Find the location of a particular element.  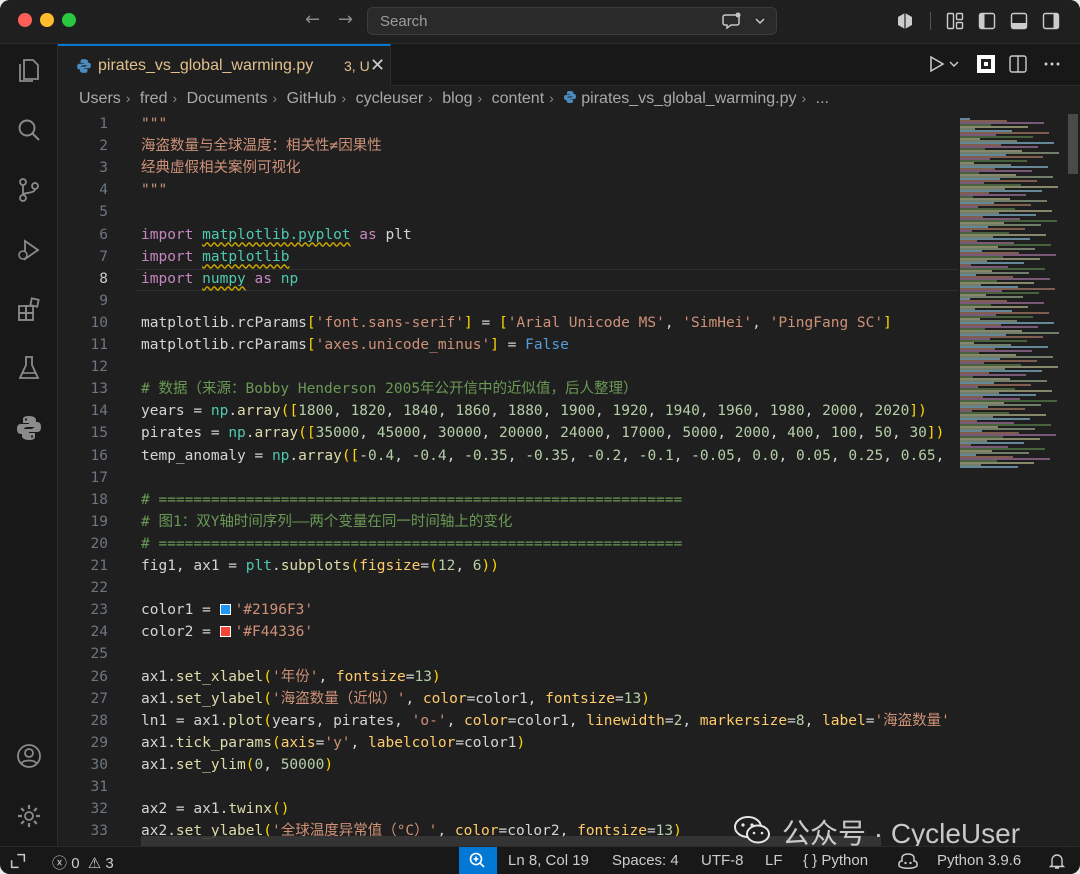

code-line: color1 = '#2196F3' is located at coordinates (227, 610).